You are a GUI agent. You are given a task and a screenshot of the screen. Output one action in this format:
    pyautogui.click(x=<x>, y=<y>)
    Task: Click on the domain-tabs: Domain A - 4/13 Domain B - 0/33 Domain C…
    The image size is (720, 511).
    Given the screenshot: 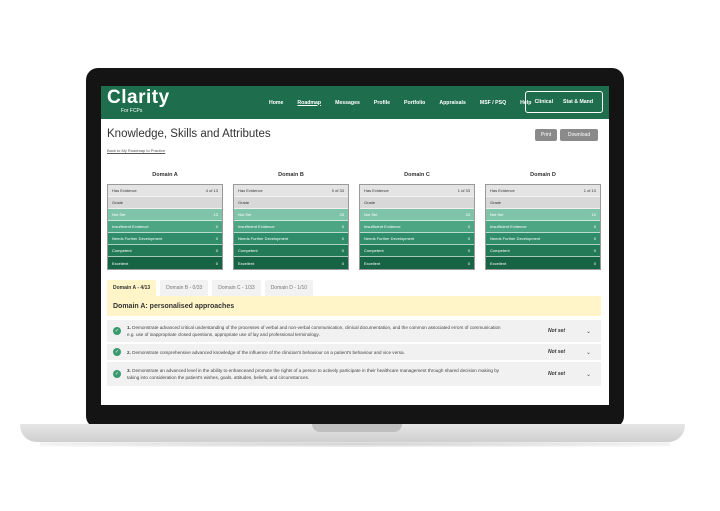 What is the action you would take?
    pyautogui.click(x=212, y=288)
    